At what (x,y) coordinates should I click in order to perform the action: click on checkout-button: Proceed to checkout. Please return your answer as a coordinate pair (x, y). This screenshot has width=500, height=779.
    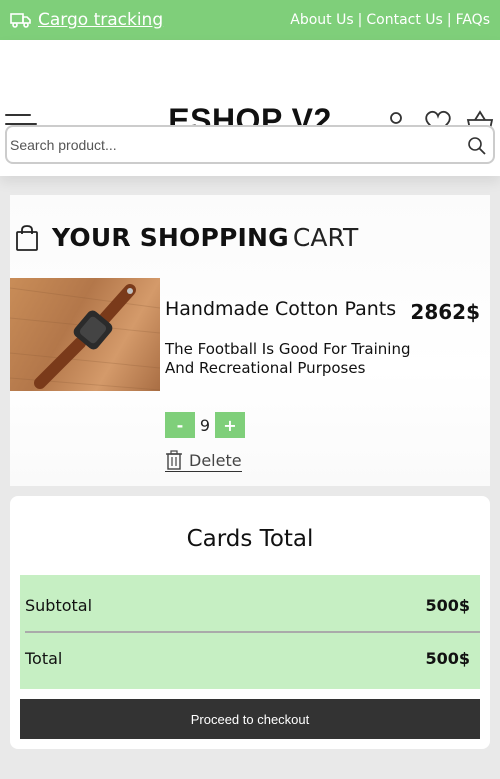
    Looking at the image, I should click on (250, 719).